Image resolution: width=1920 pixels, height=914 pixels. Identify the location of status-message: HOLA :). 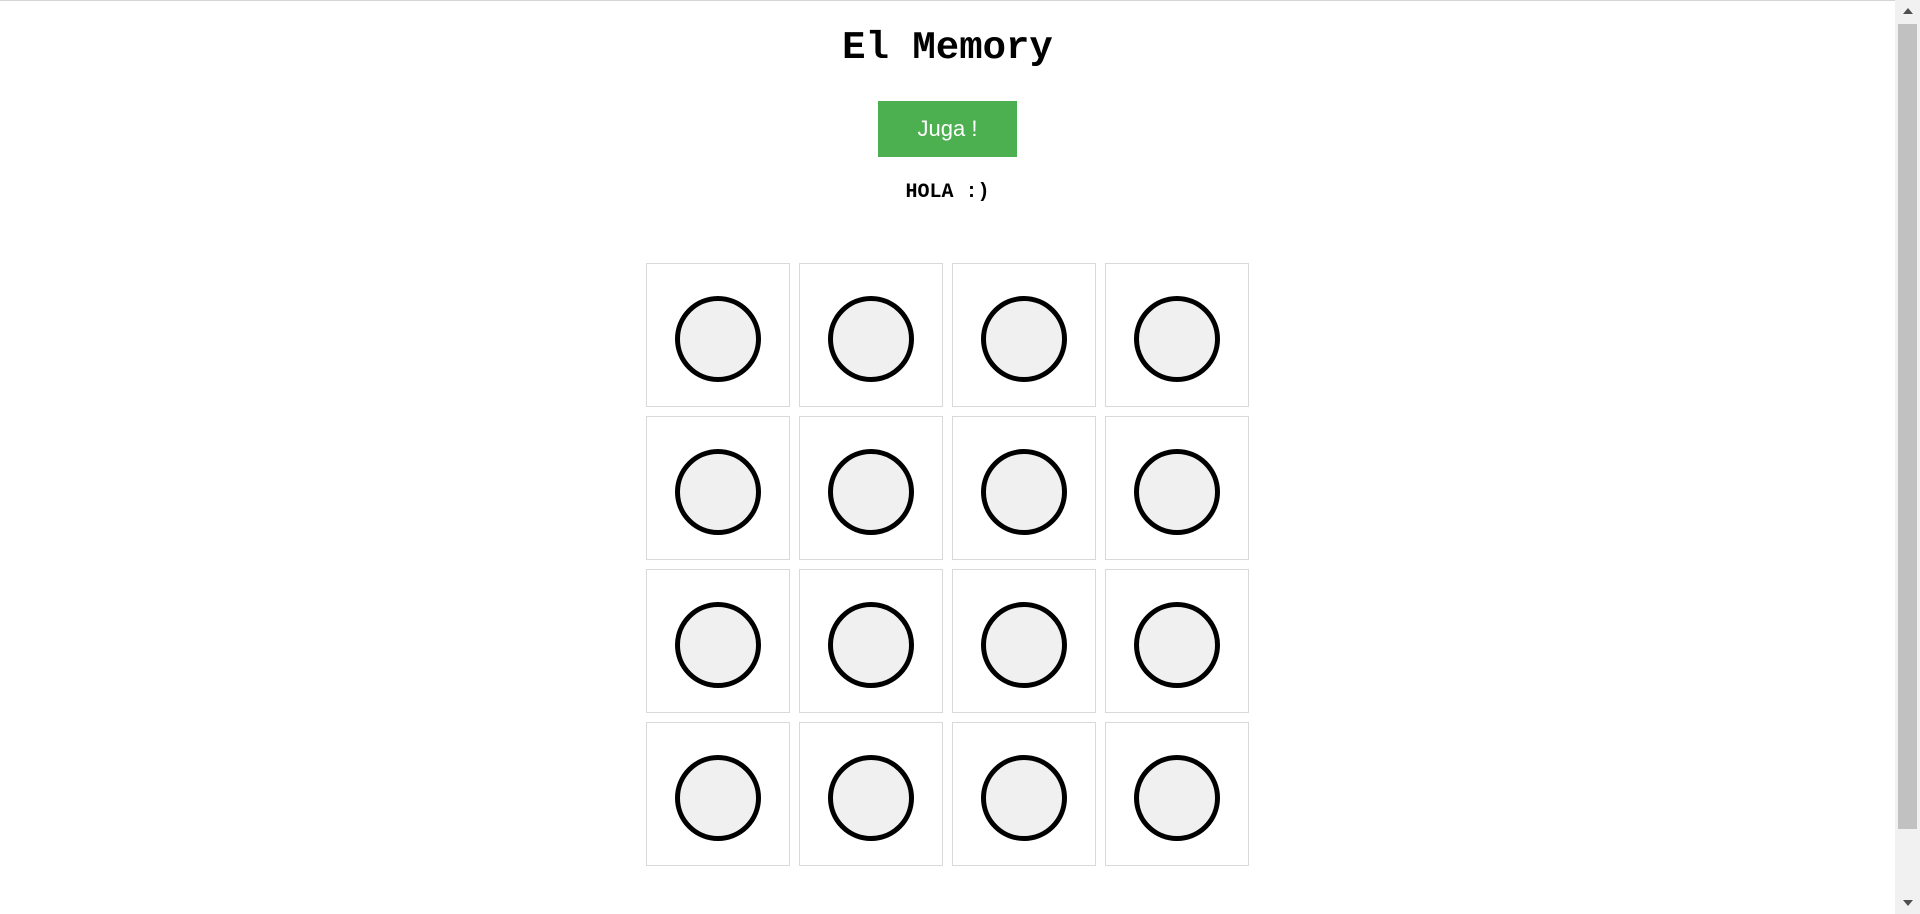
(947, 192).